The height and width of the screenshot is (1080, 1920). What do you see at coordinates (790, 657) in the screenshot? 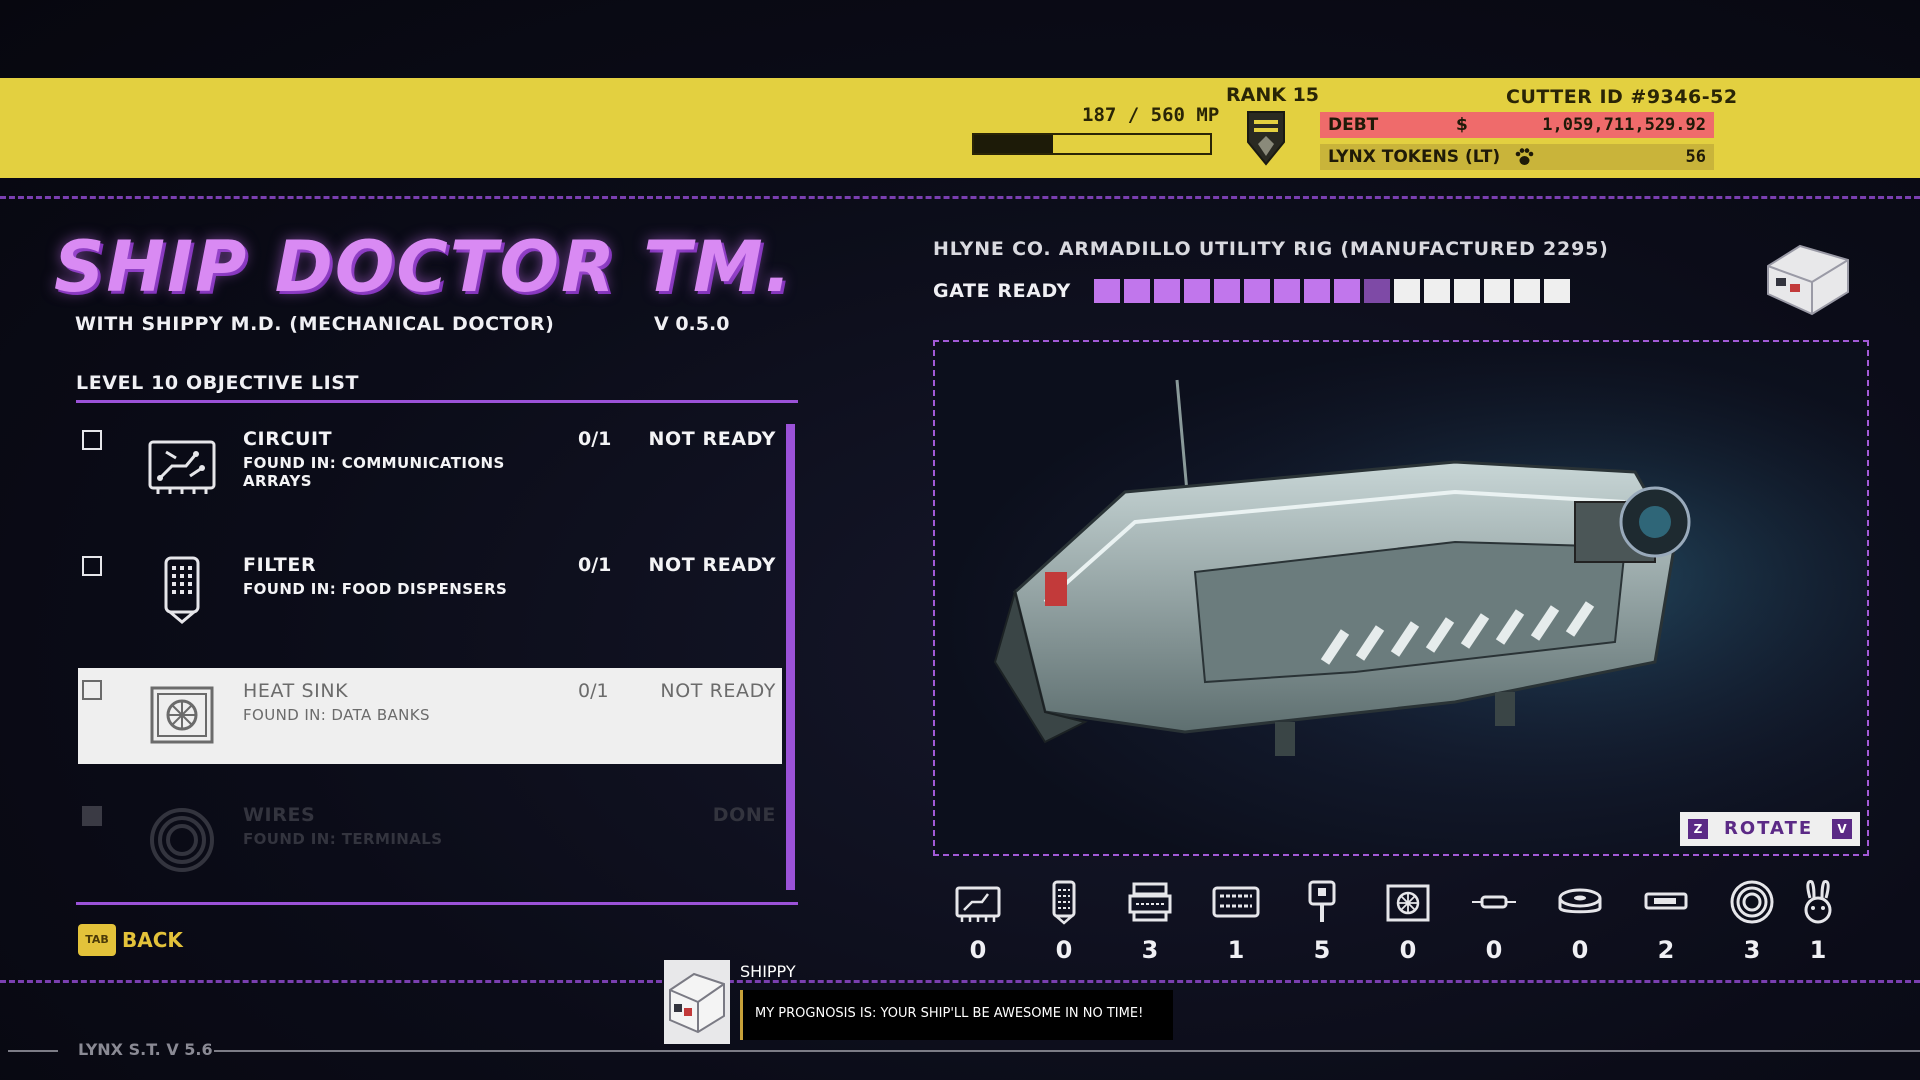
I see `objective-list-scrollbar` at bounding box center [790, 657].